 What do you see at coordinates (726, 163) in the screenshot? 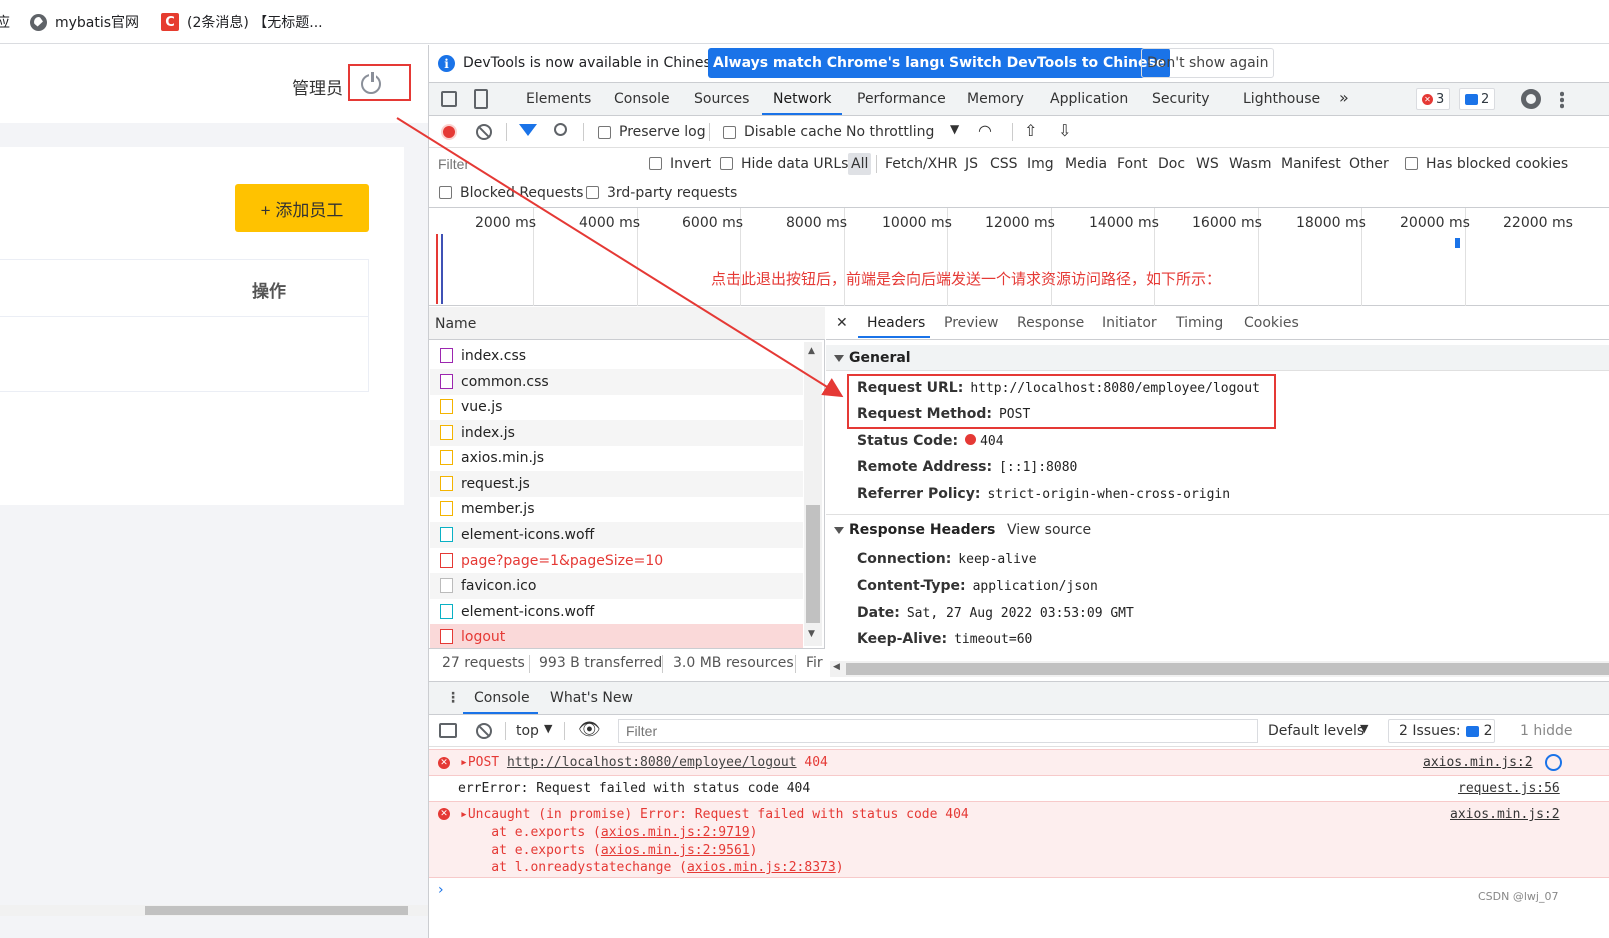
I see `hide-data-urls-checkbox` at bounding box center [726, 163].